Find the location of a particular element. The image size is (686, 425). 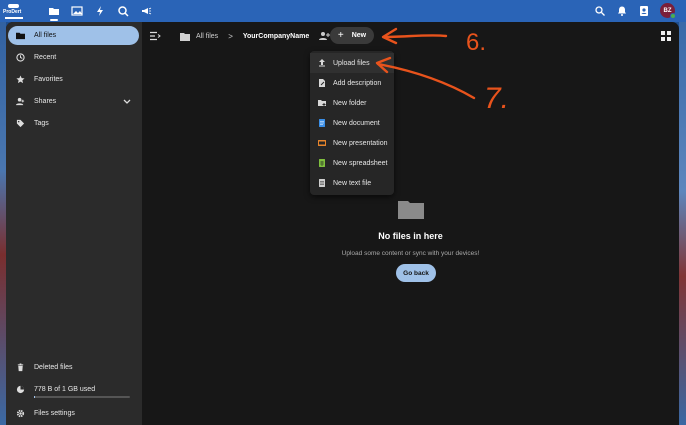

menu-item-label: New text file is located at coordinates (352, 183).